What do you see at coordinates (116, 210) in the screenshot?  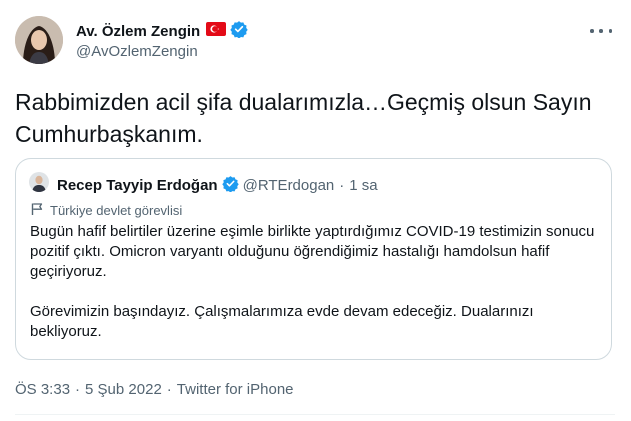 I see `government-official-text: Türkiye devlet görevlisi` at bounding box center [116, 210].